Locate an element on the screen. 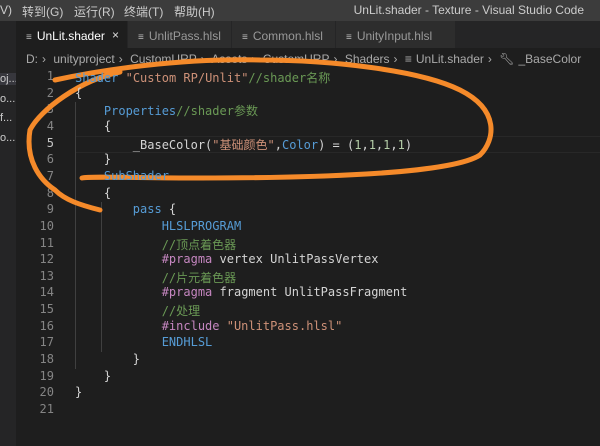  line-number: 15 is located at coordinates (46, 309).